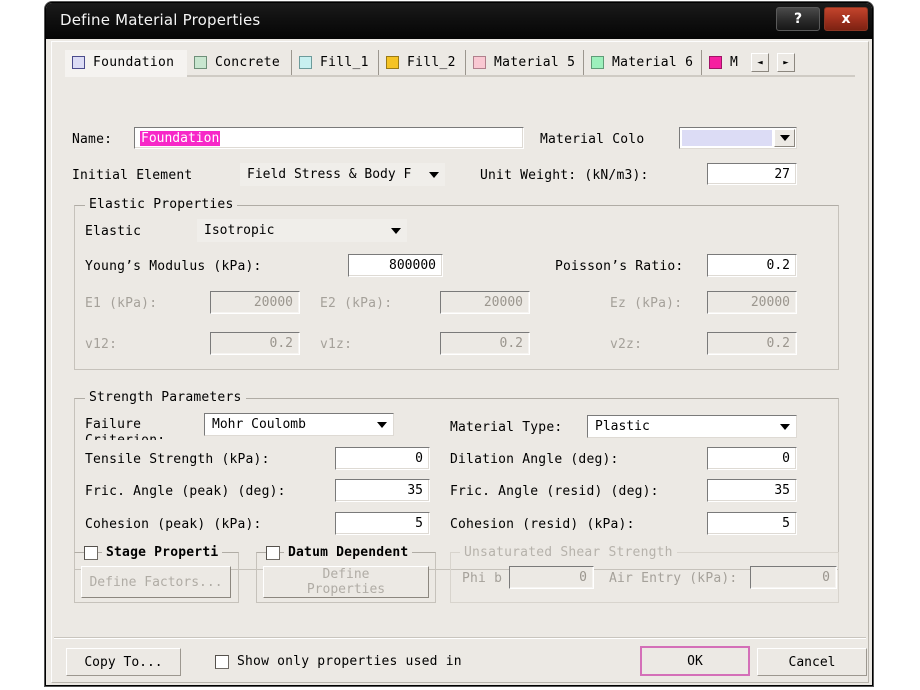 Image resolution: width=920 pixels, height=690 pixels. Describe the element at coordinates (542, 524) in the screenshot. I see `cohesion-resid-label: Cohesion (resid) (kPa):` at that location.